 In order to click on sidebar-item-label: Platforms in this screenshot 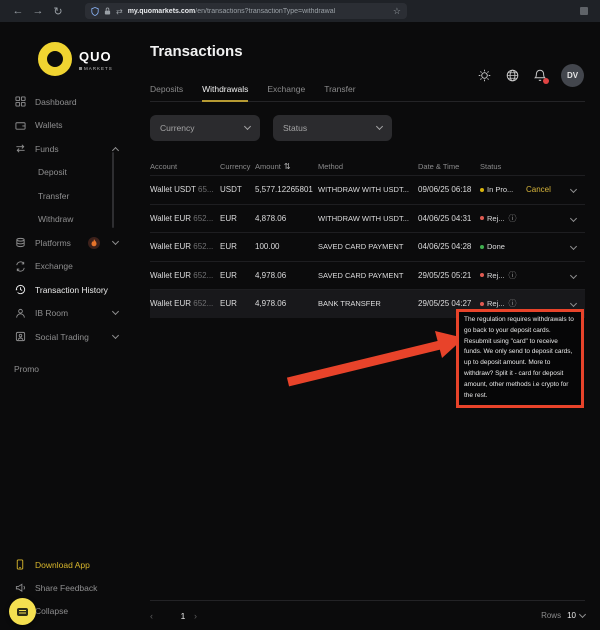, I will do `click(53, 242)`.